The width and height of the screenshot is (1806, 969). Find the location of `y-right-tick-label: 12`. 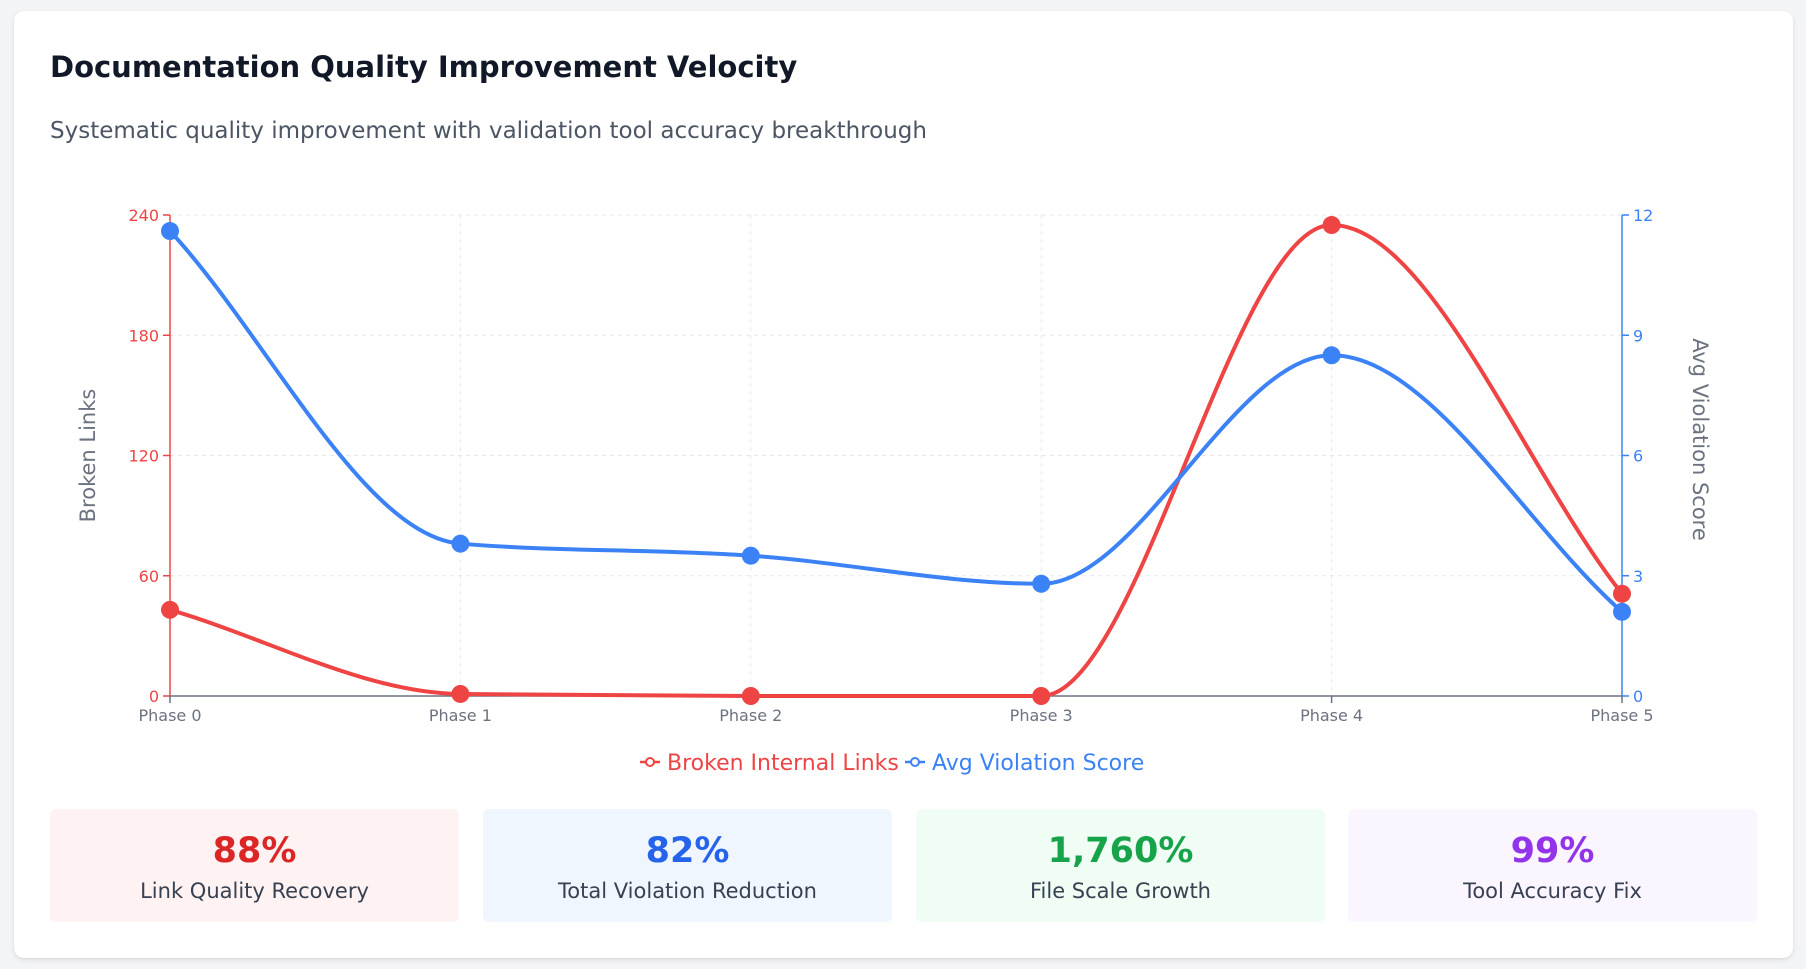

y-right-tick-label: 12 is located at coordinates (1643, 215).